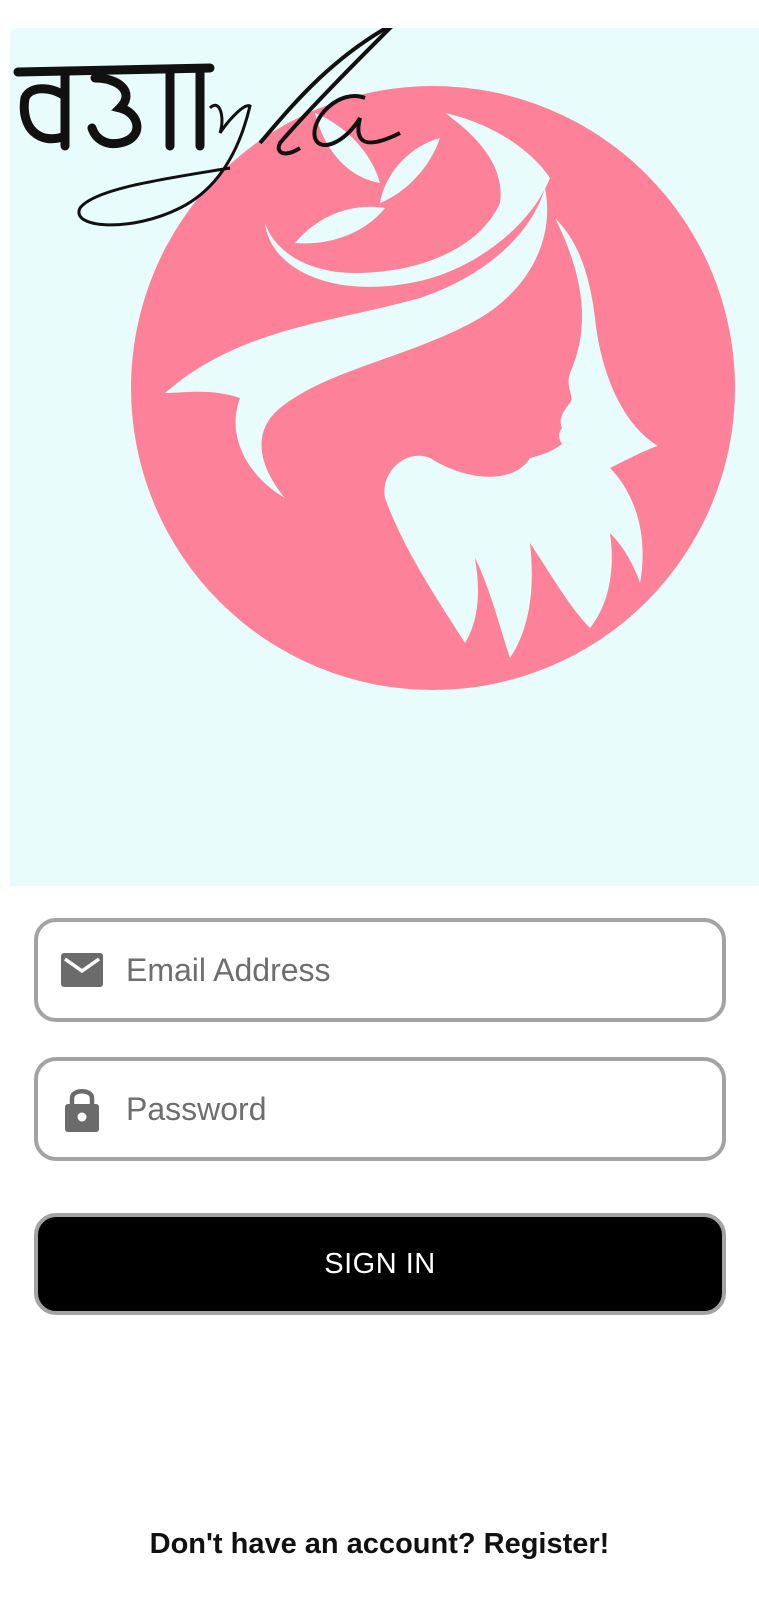  I want to click on email-field, so click(380, 970).